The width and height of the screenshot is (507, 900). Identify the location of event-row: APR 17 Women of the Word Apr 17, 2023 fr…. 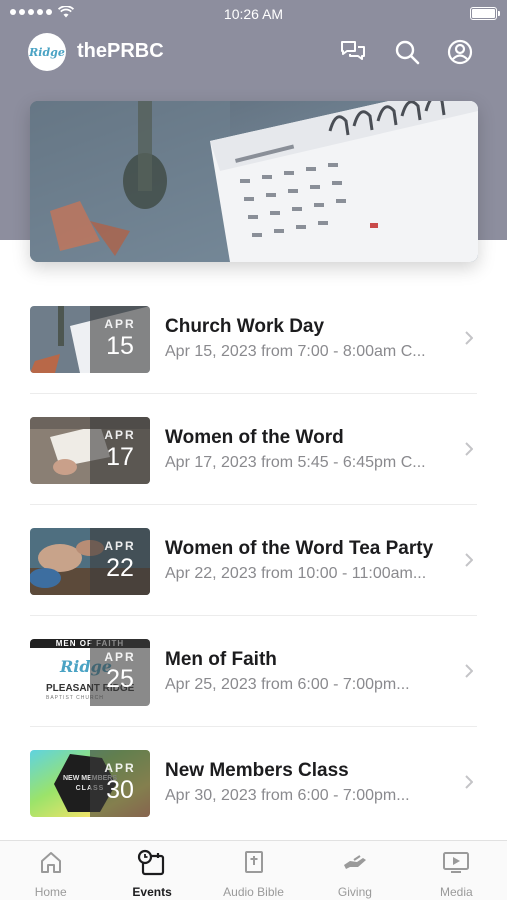
(253, 449).